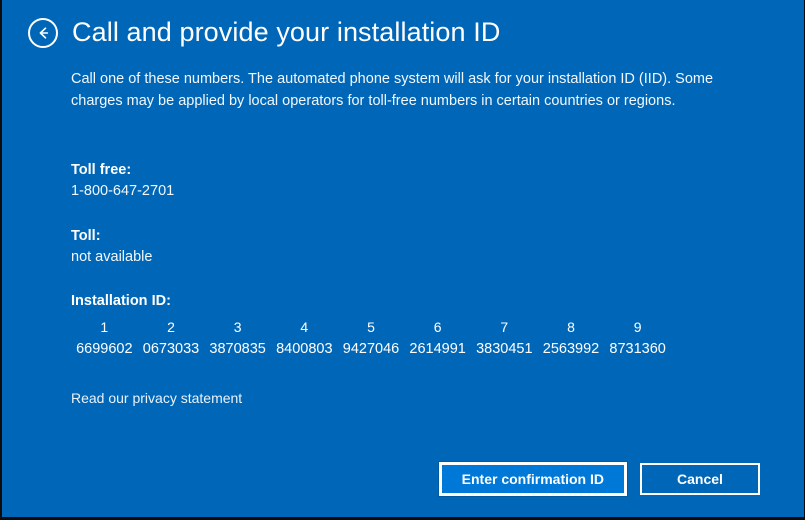  I want to click on installation-id-group: 5 9427046, so click(371, 338).